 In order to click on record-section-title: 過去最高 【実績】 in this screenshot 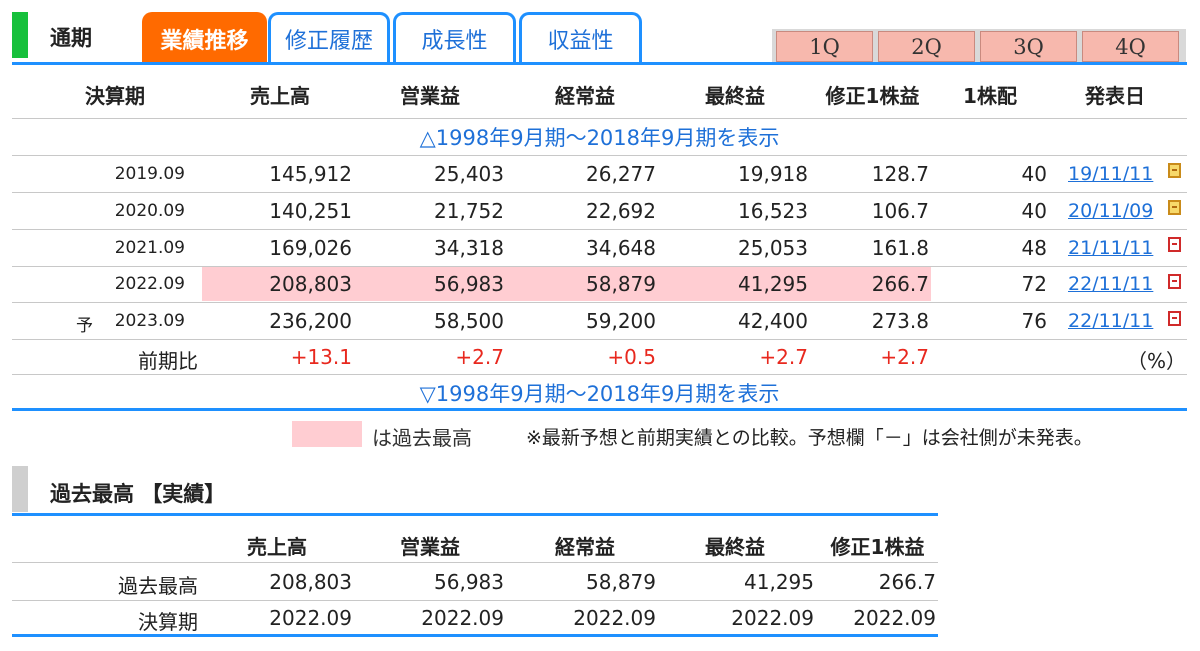, I will do `click(138, 494)`.